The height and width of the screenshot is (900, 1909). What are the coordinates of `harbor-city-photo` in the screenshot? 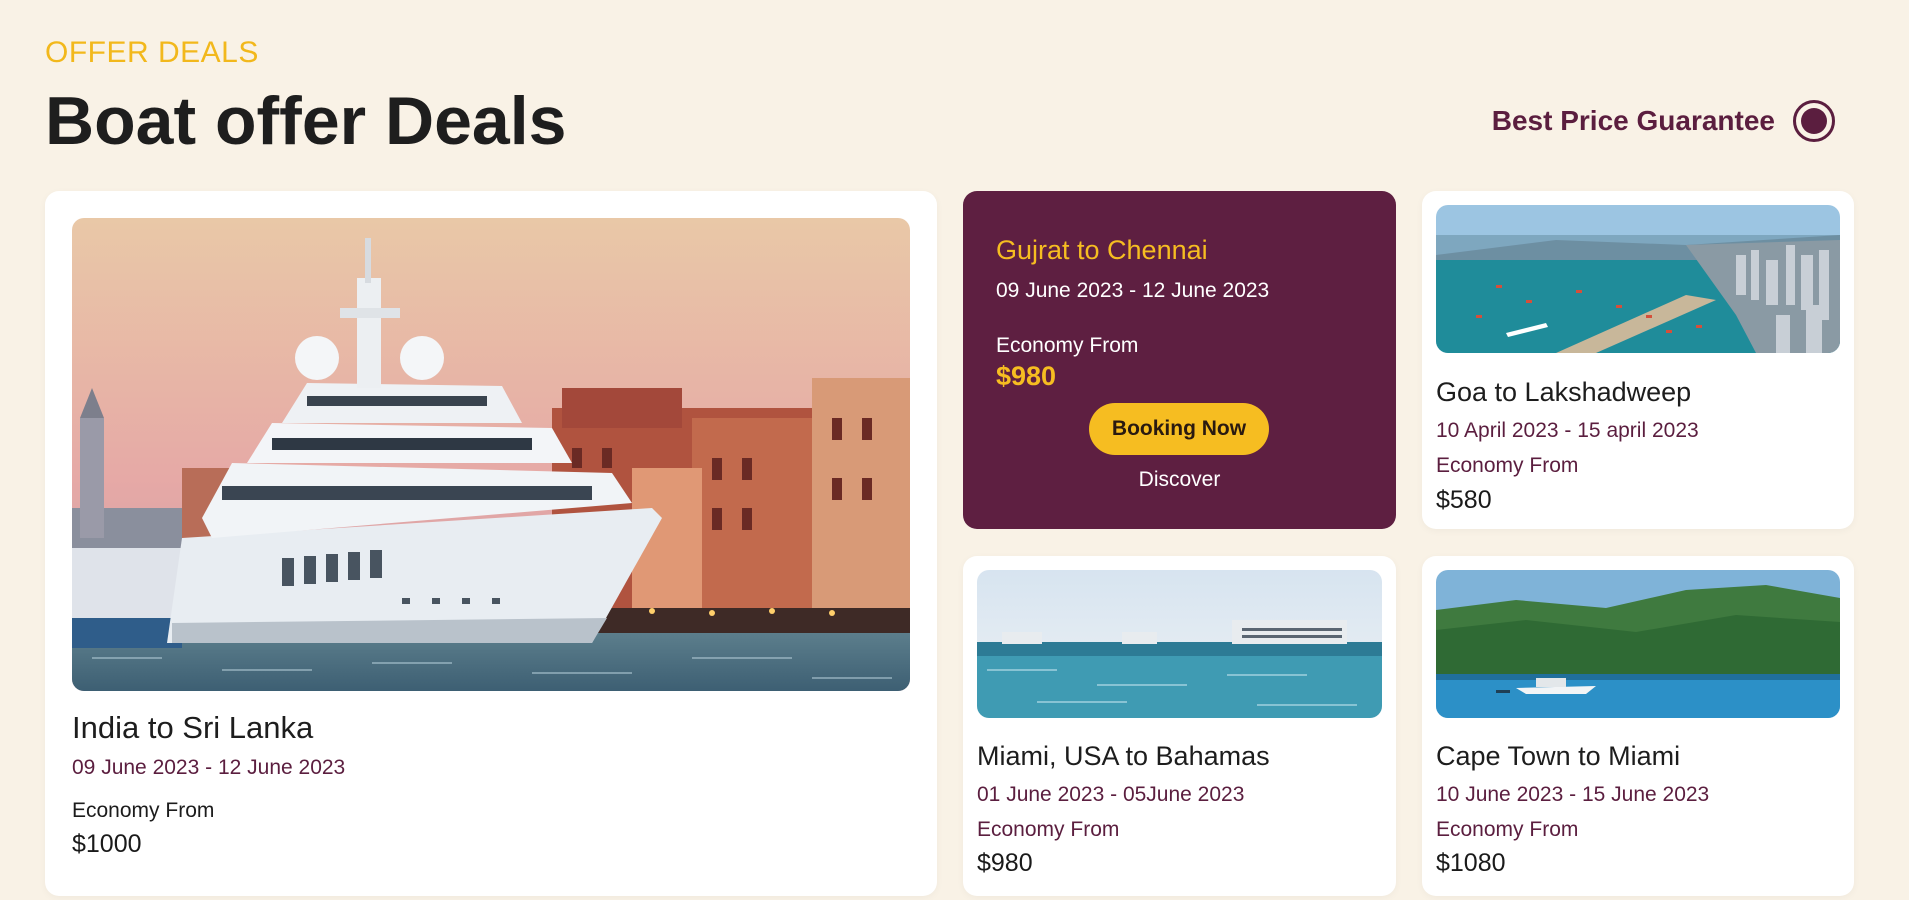 It's located at (1638, 279).